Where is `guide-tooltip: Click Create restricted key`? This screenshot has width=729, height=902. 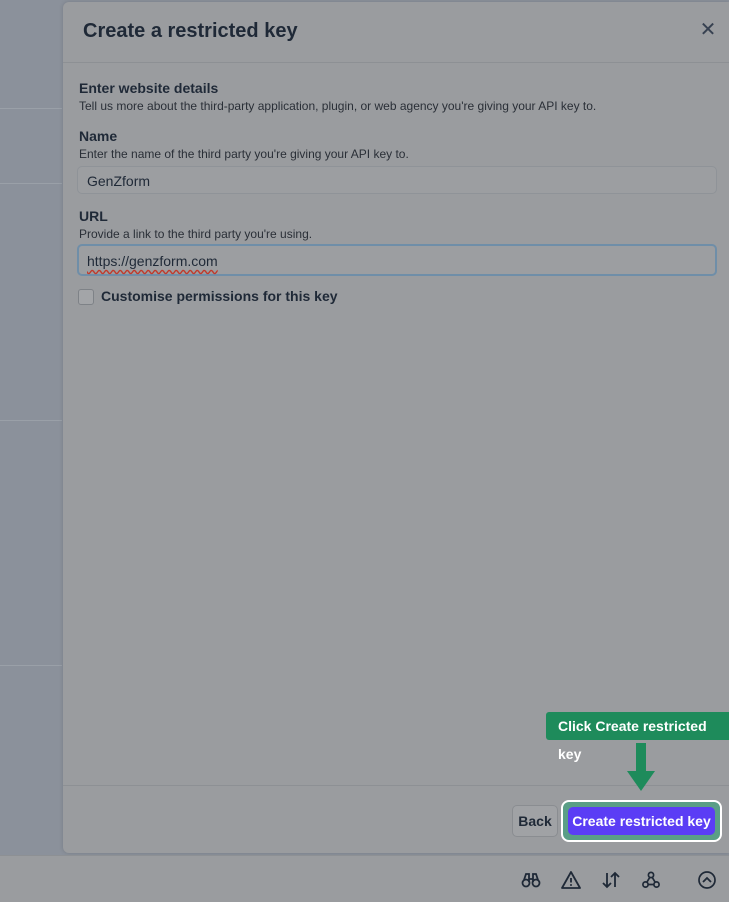 guide-tooltip: Click Create restricted key is located at coordinates (637, 737).